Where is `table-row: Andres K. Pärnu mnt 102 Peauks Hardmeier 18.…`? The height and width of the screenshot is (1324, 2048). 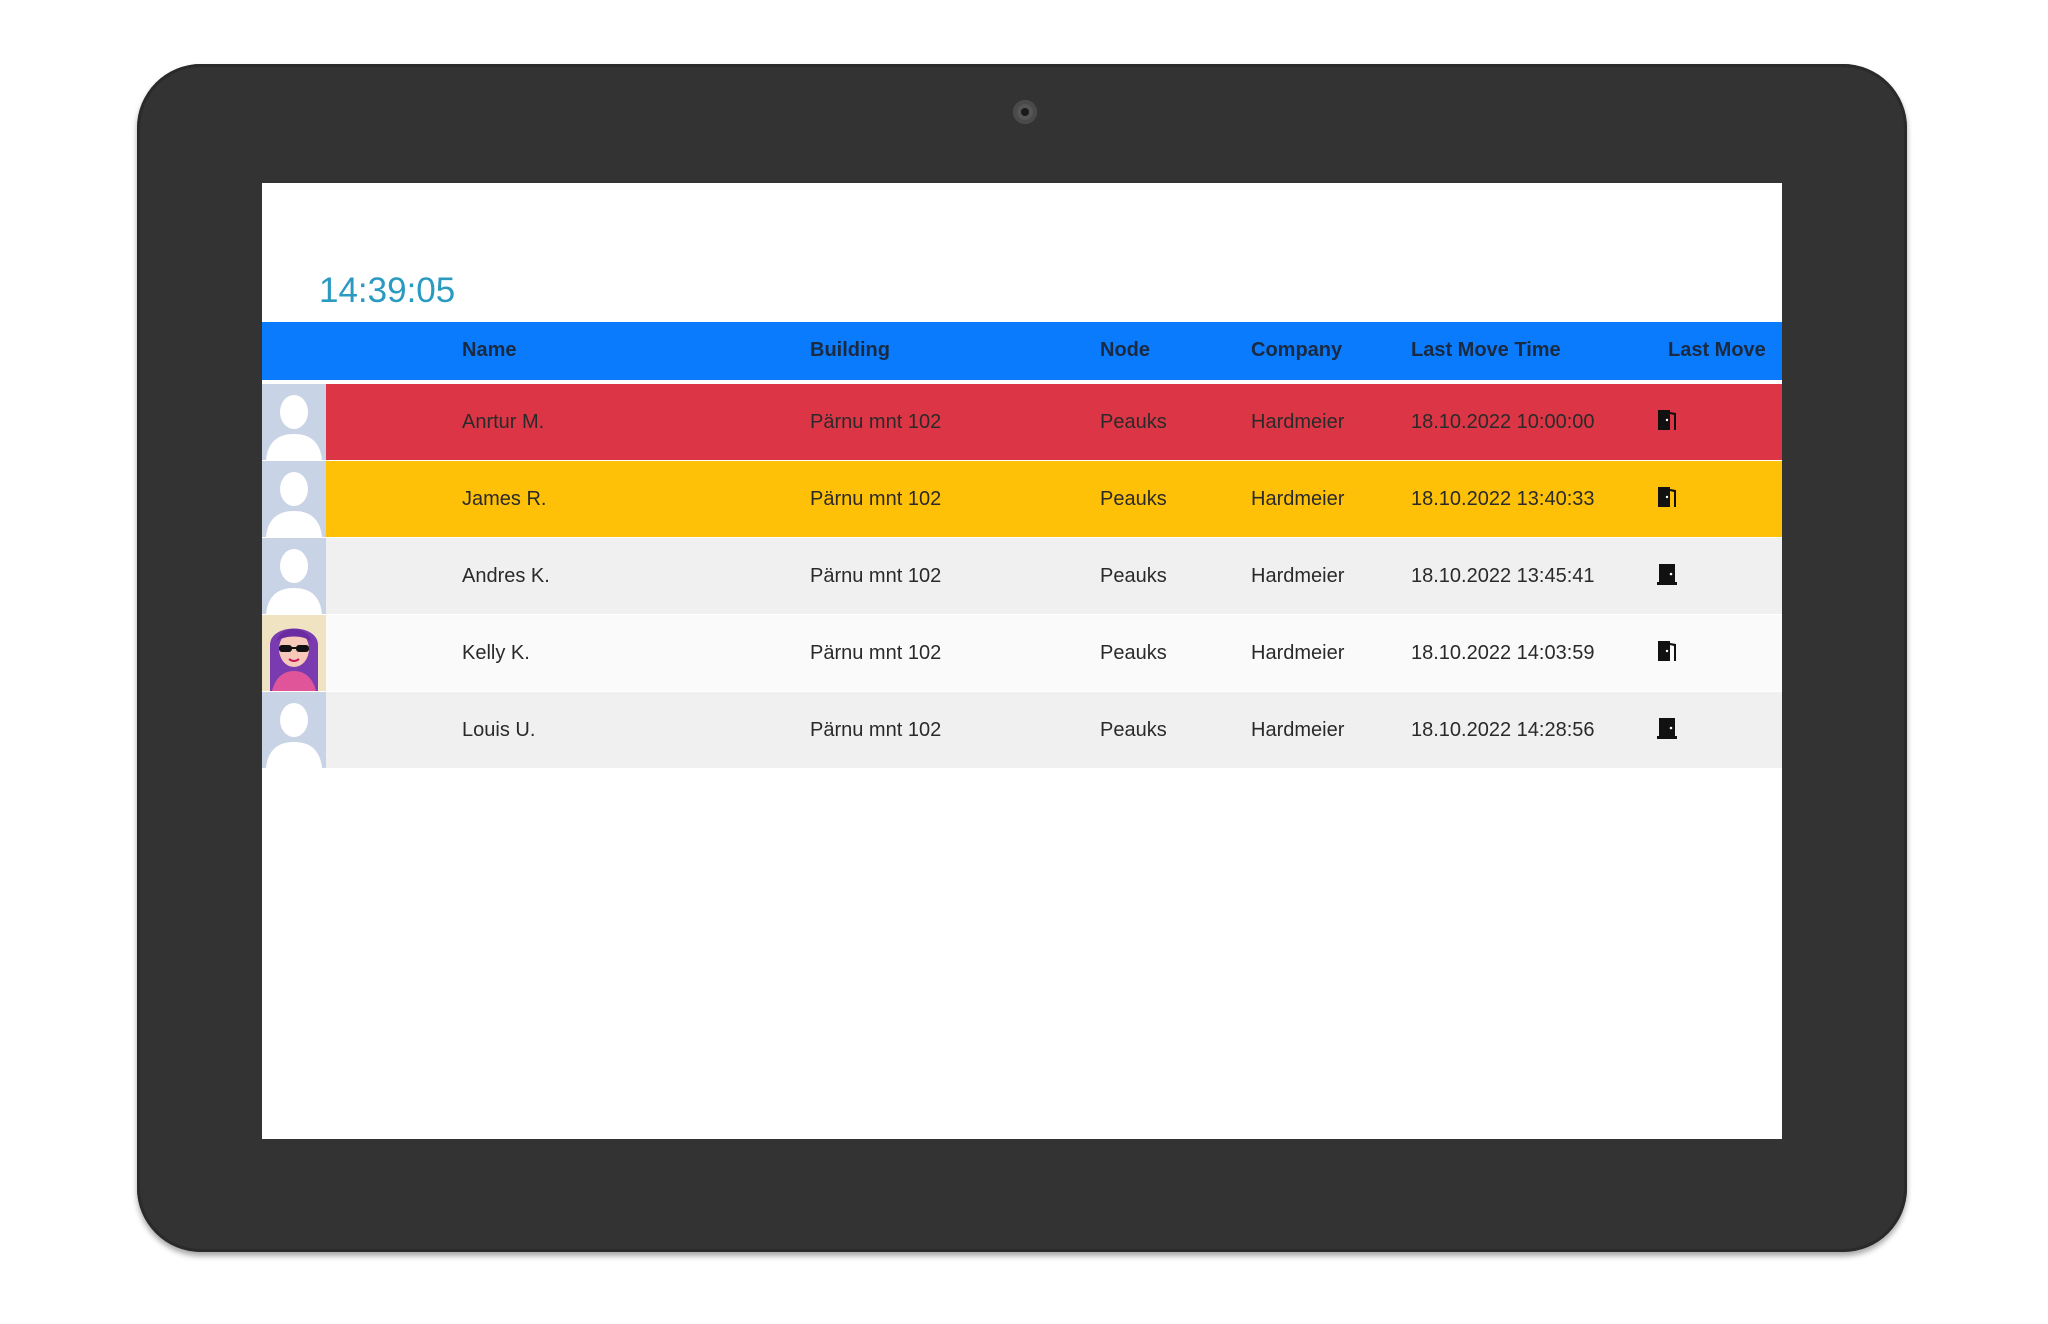 table-row: Andres K. Pärnu mnt 102 Peauks Hardmeier 18.… is located at coordinates (1022, 576).